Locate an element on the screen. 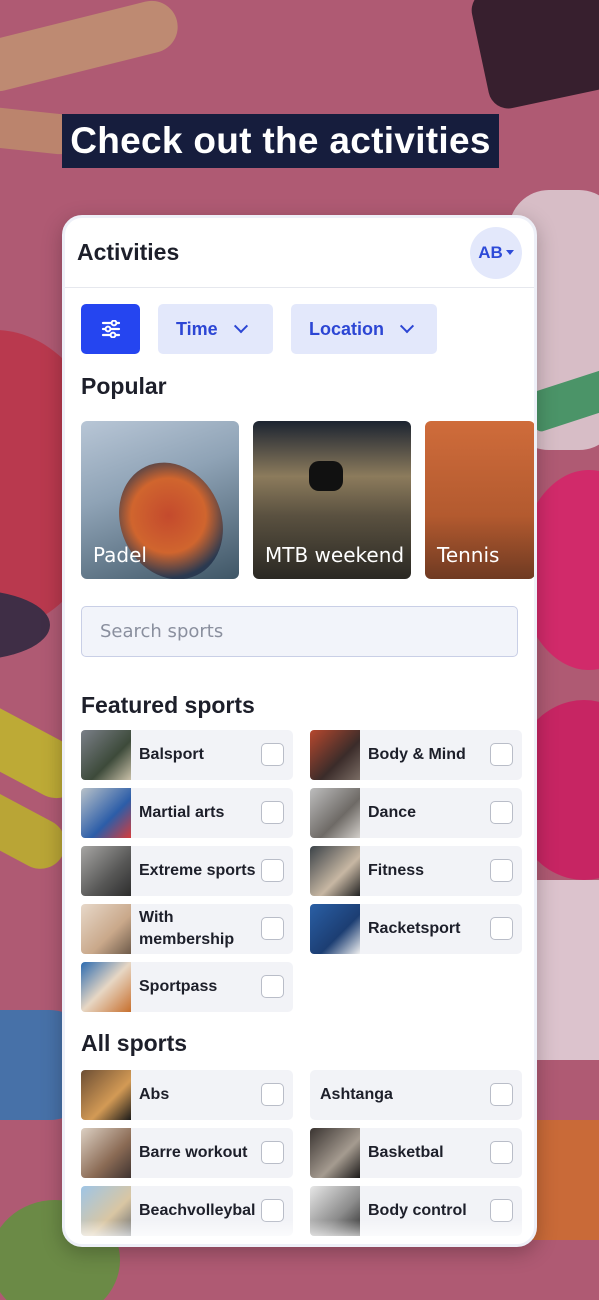 The image size is (599, 1300). location-dropdown: Location is located at coordinates (364, 329).